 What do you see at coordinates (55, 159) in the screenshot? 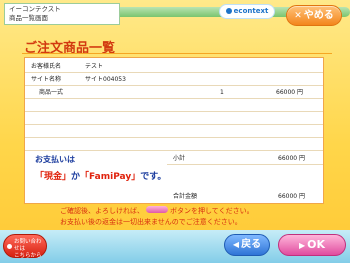
I see `payment-intro: お支払いは` at bounding box center [55, 159].